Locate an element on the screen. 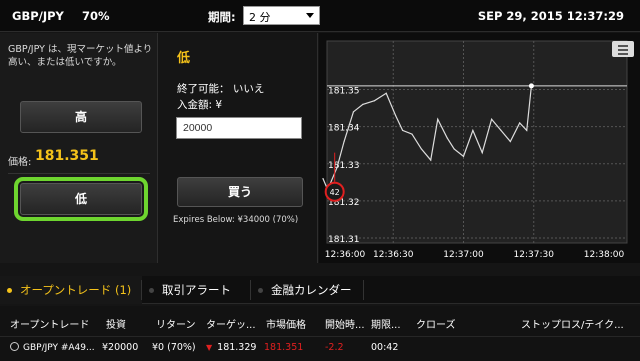  question-text: GBP/JPY は、現マーケット値より高い、または低いですか。 is located at coordinates (80, 56).